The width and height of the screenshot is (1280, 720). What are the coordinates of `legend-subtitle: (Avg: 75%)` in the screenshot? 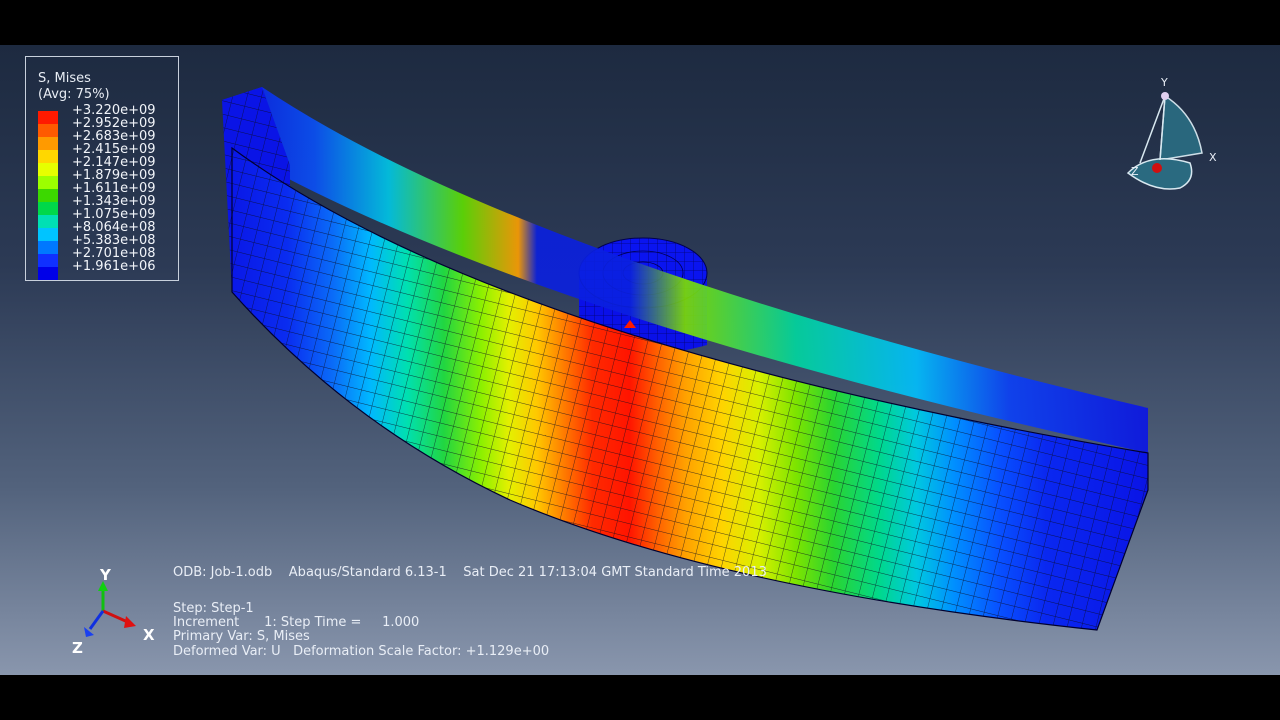 It's located at (74, 94).